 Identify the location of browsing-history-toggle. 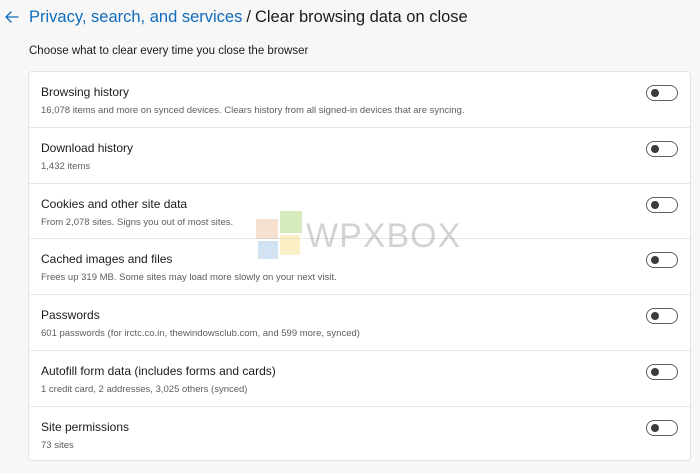
(662, 93).